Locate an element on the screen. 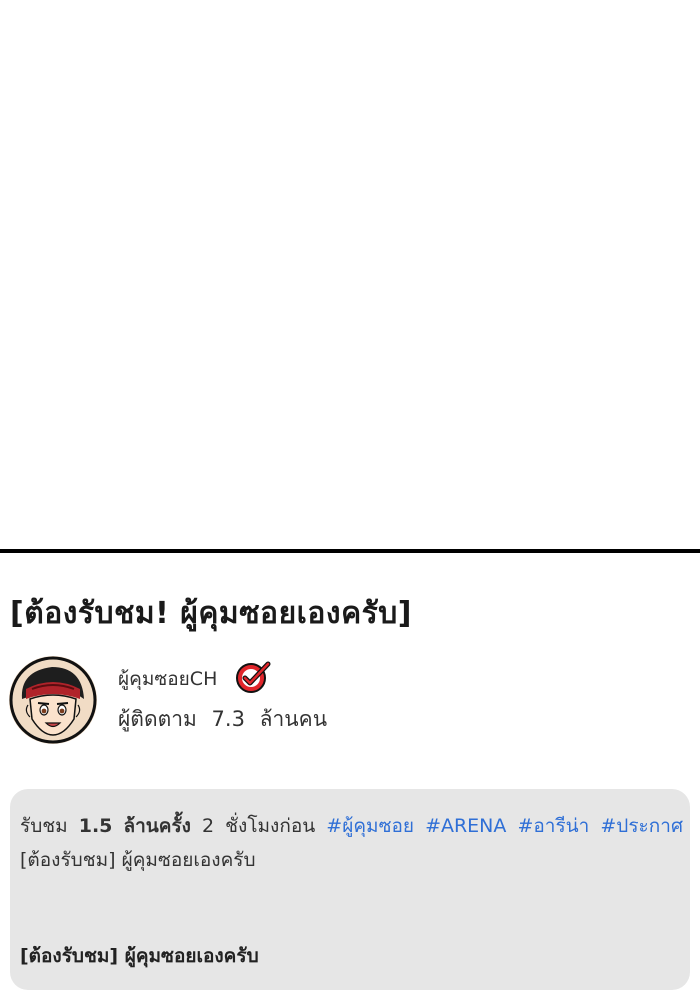 The image size is (700, 1000). time-unit: ชั่งโมงก่อน is located at coordinates (270, 826).